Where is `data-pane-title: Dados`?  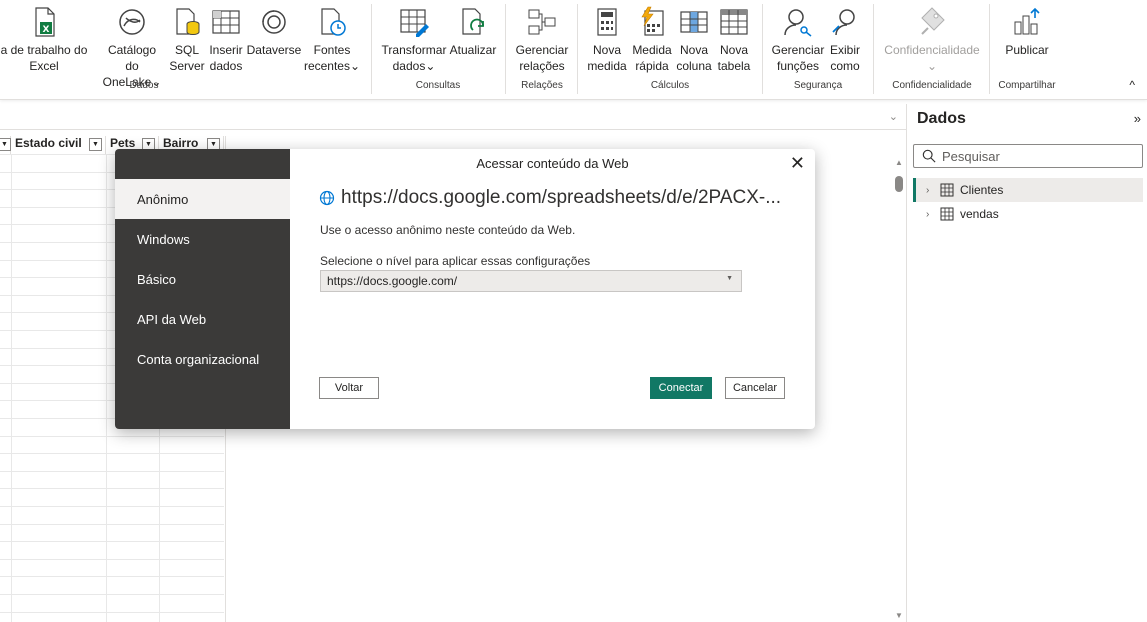 data-pane-title: Dados is located at coordinates (941, 118).